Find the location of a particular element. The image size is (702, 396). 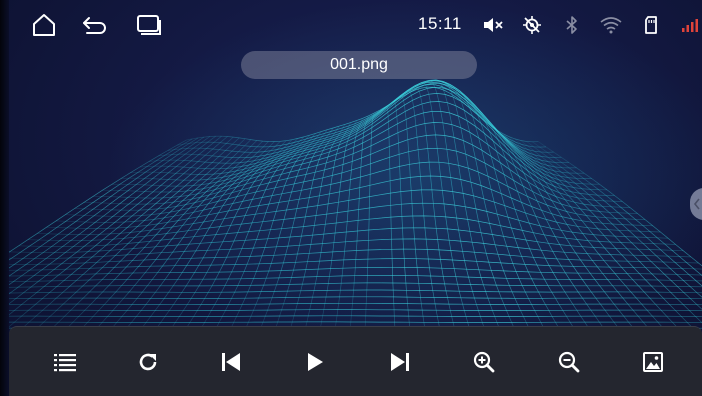

chevron-left-icon is located at coordinates (696, 204).